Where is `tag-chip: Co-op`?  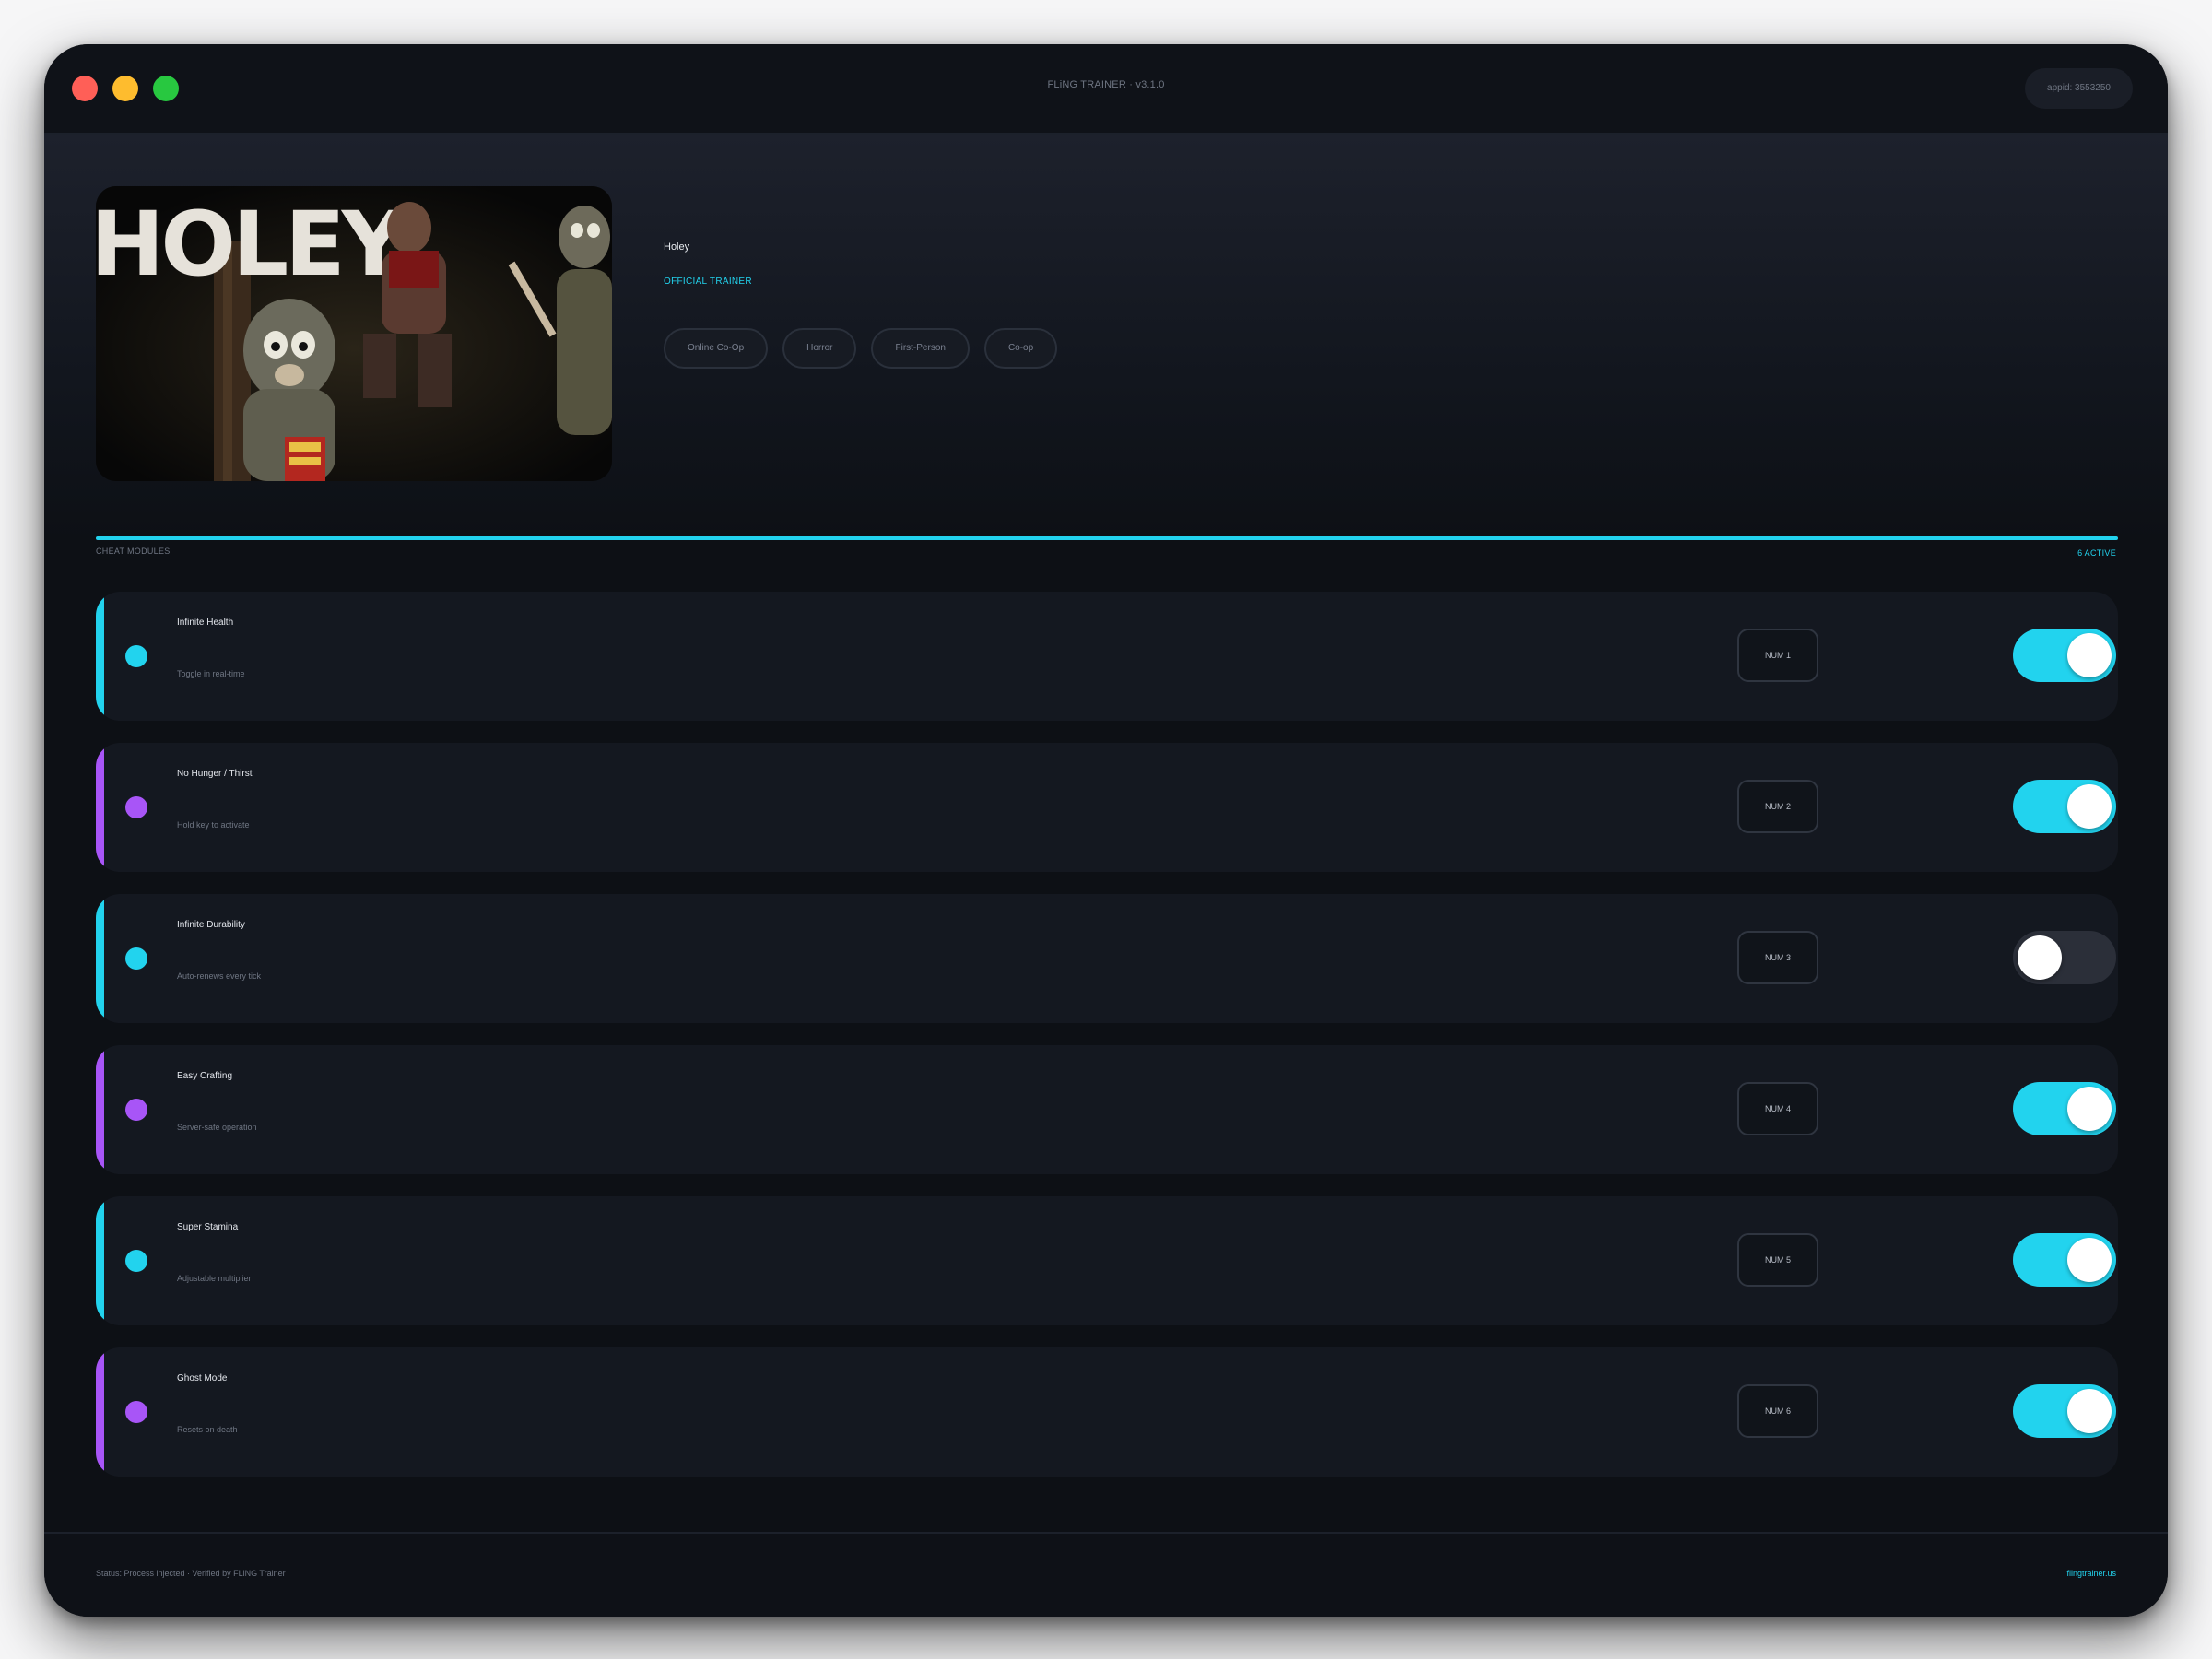
tag-chip: Co-op is located at coordinates (1020, 348).